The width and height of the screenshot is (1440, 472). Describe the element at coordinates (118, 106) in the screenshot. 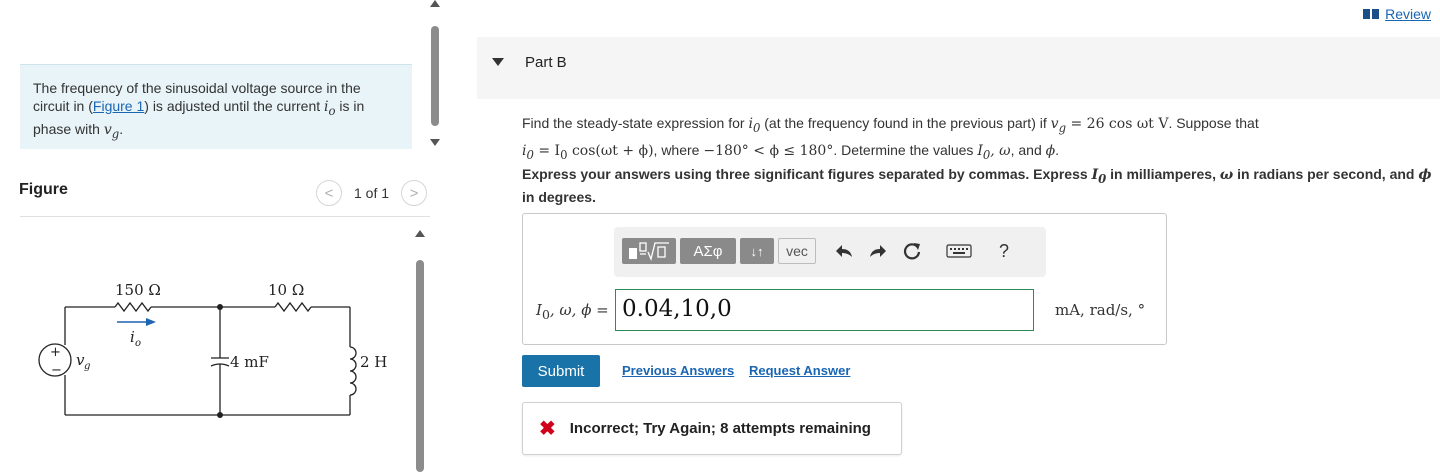

I see `figure-link: Figure 1` at that location.